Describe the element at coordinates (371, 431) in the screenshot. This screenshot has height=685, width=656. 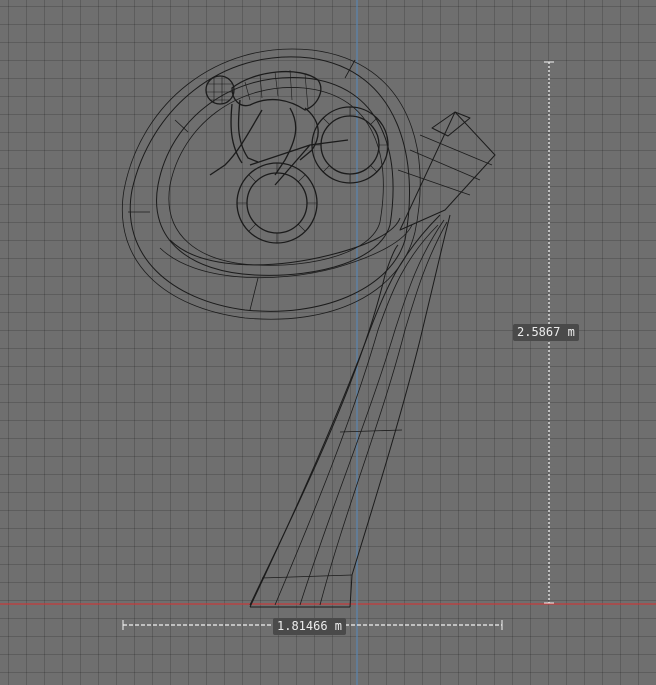
I see `stem-cross-edge` at that location.